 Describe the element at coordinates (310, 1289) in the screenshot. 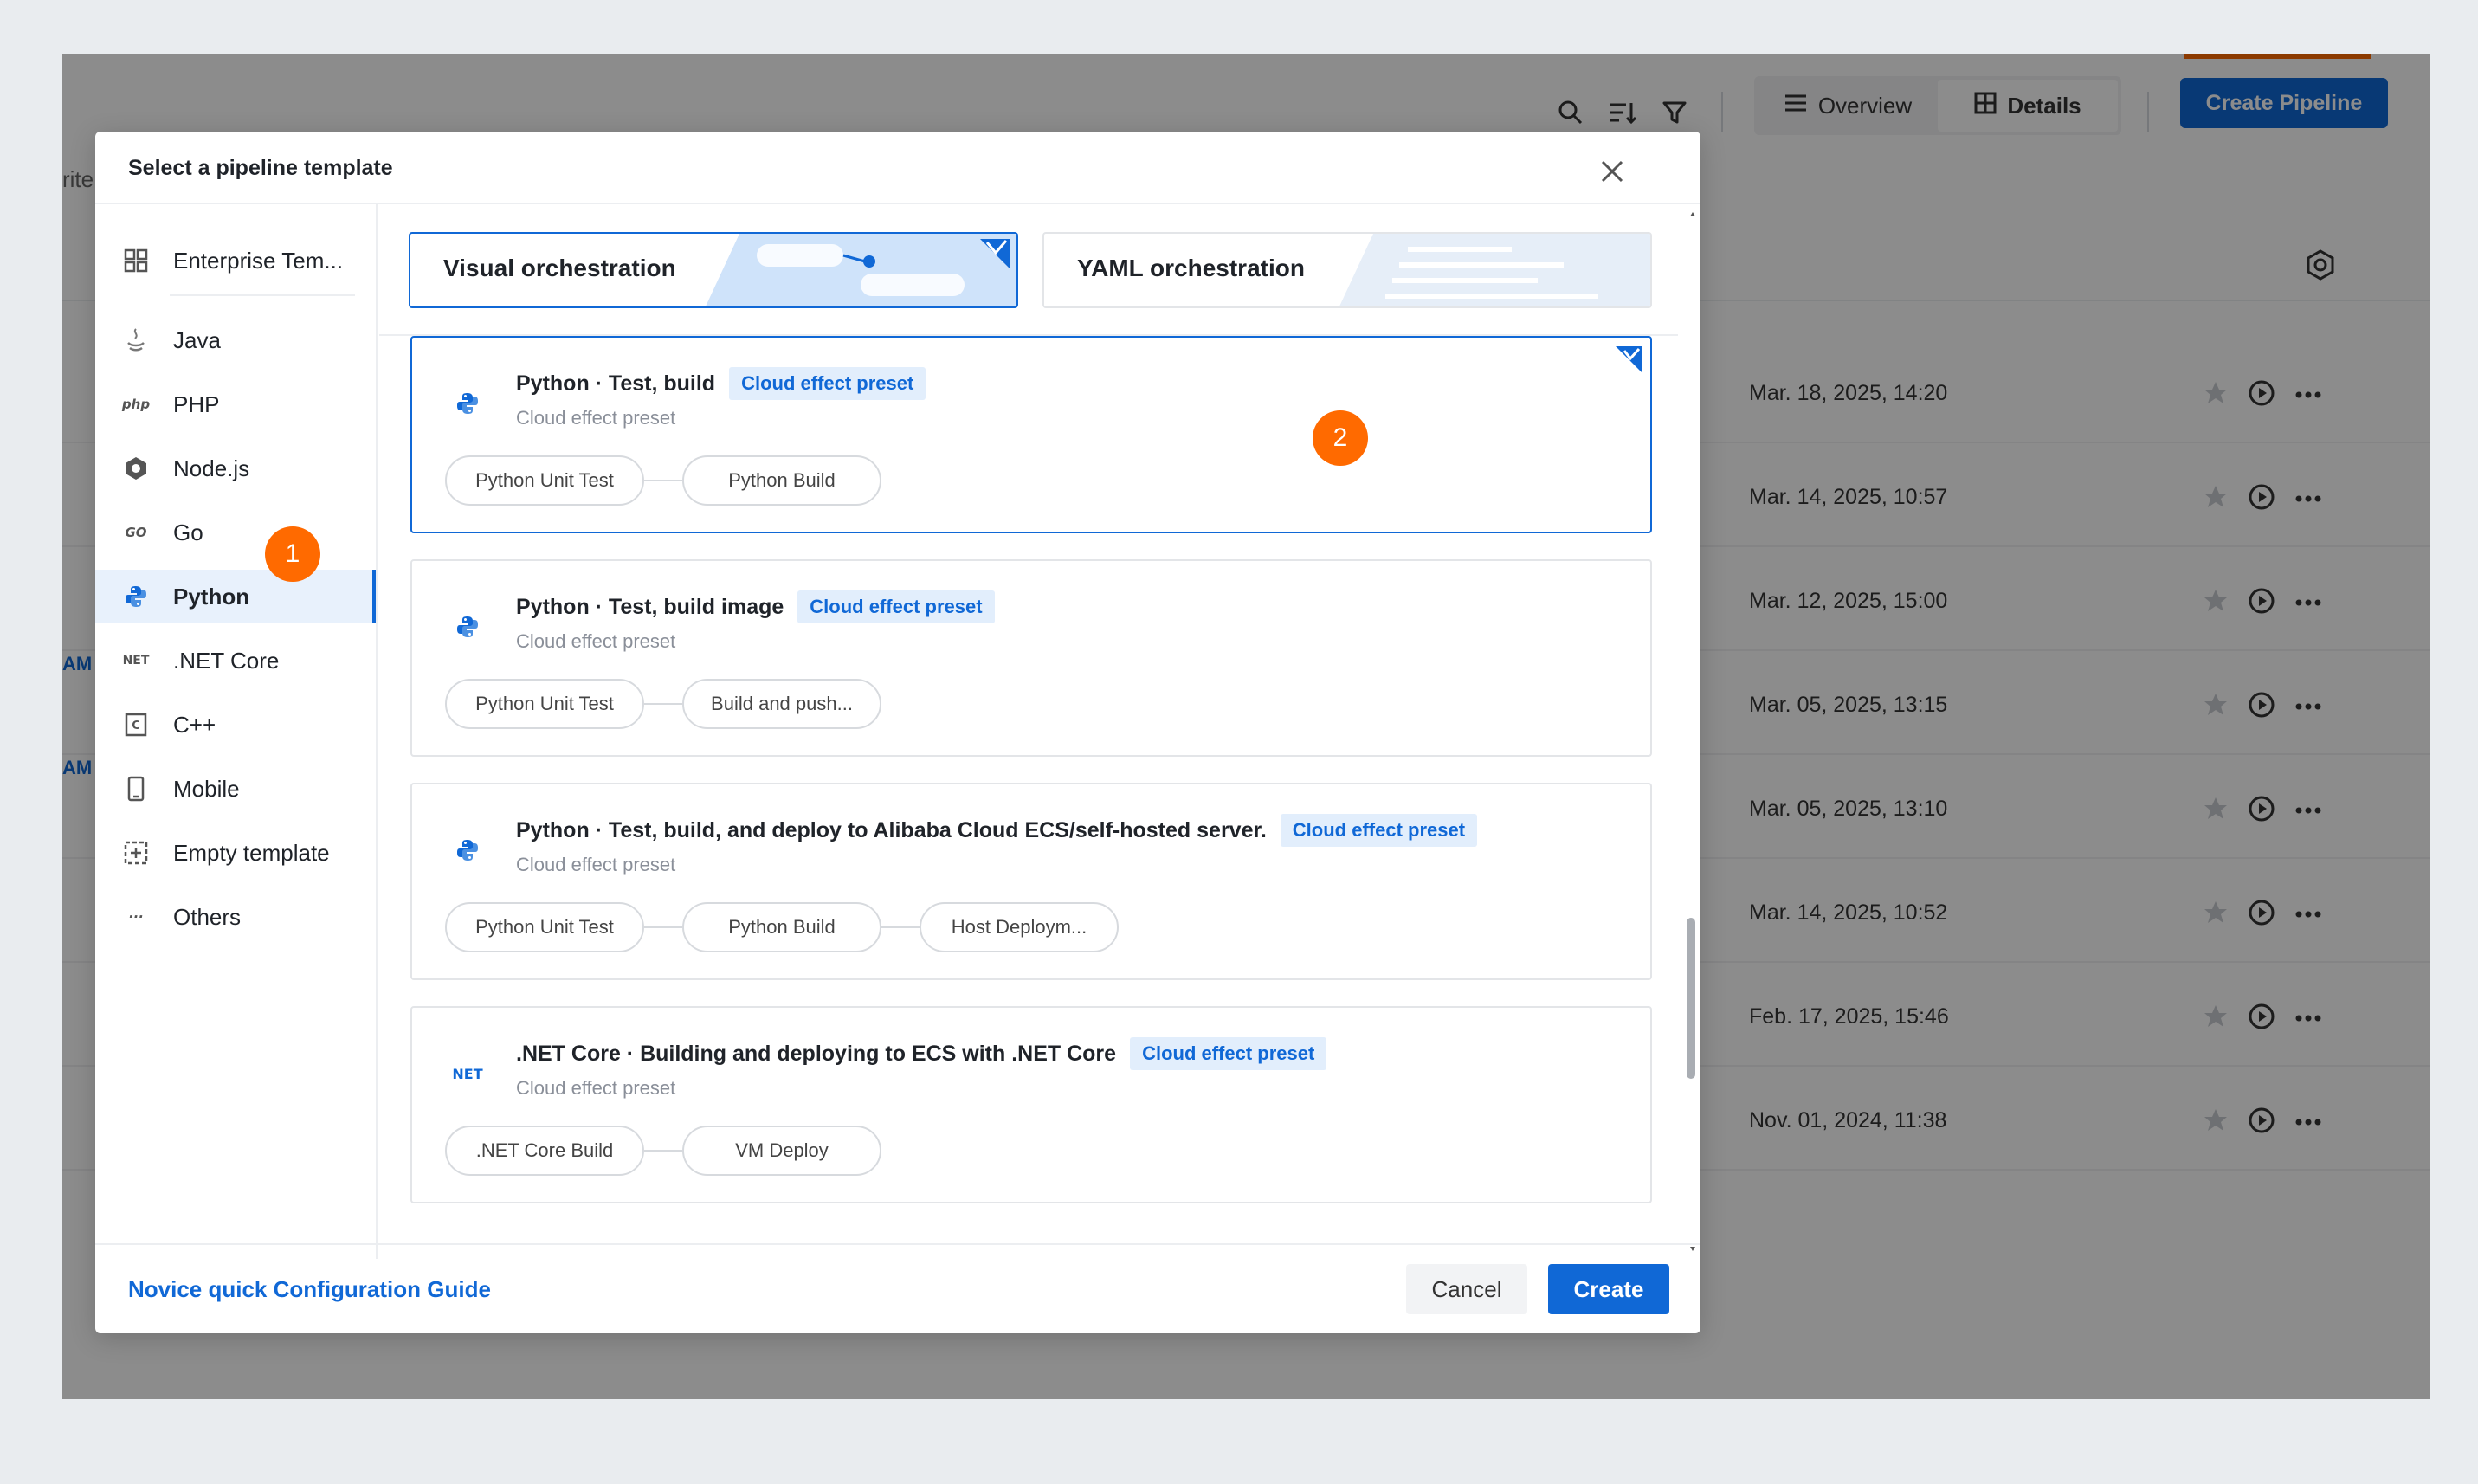

I see `quick-guide-link: Novice quick Configuration Guide` at that location.